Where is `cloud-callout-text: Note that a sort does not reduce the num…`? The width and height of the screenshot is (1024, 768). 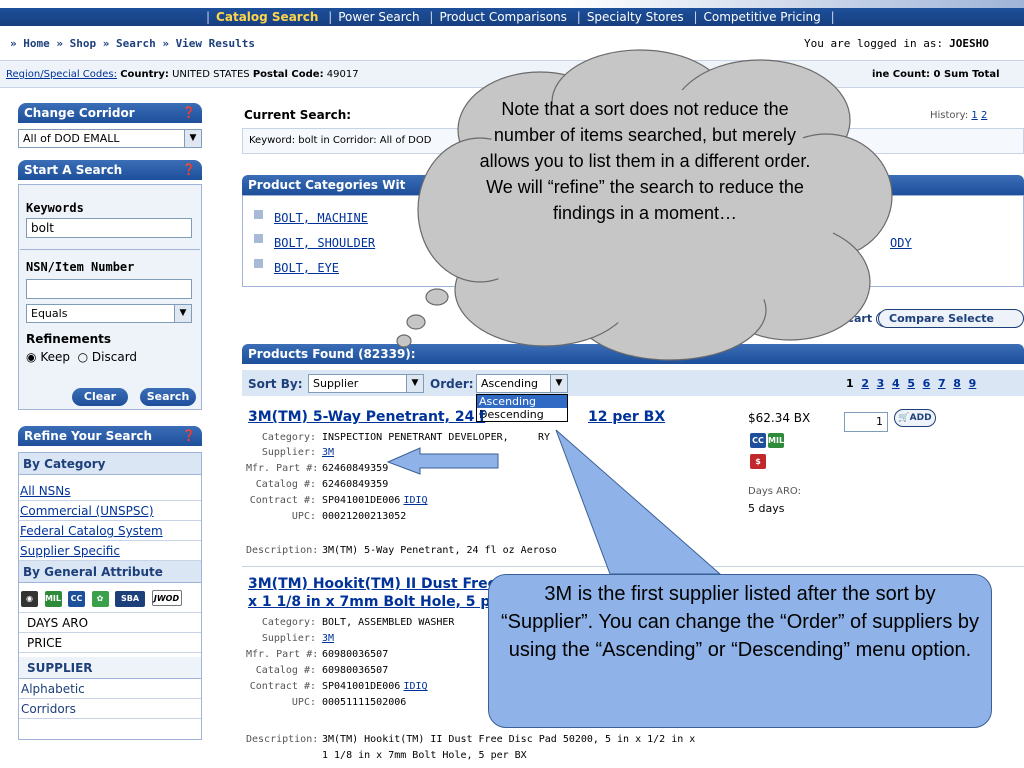 cloud-callout-text: Note that a sort does not reduce the num… is located at coordinates (645, 161).